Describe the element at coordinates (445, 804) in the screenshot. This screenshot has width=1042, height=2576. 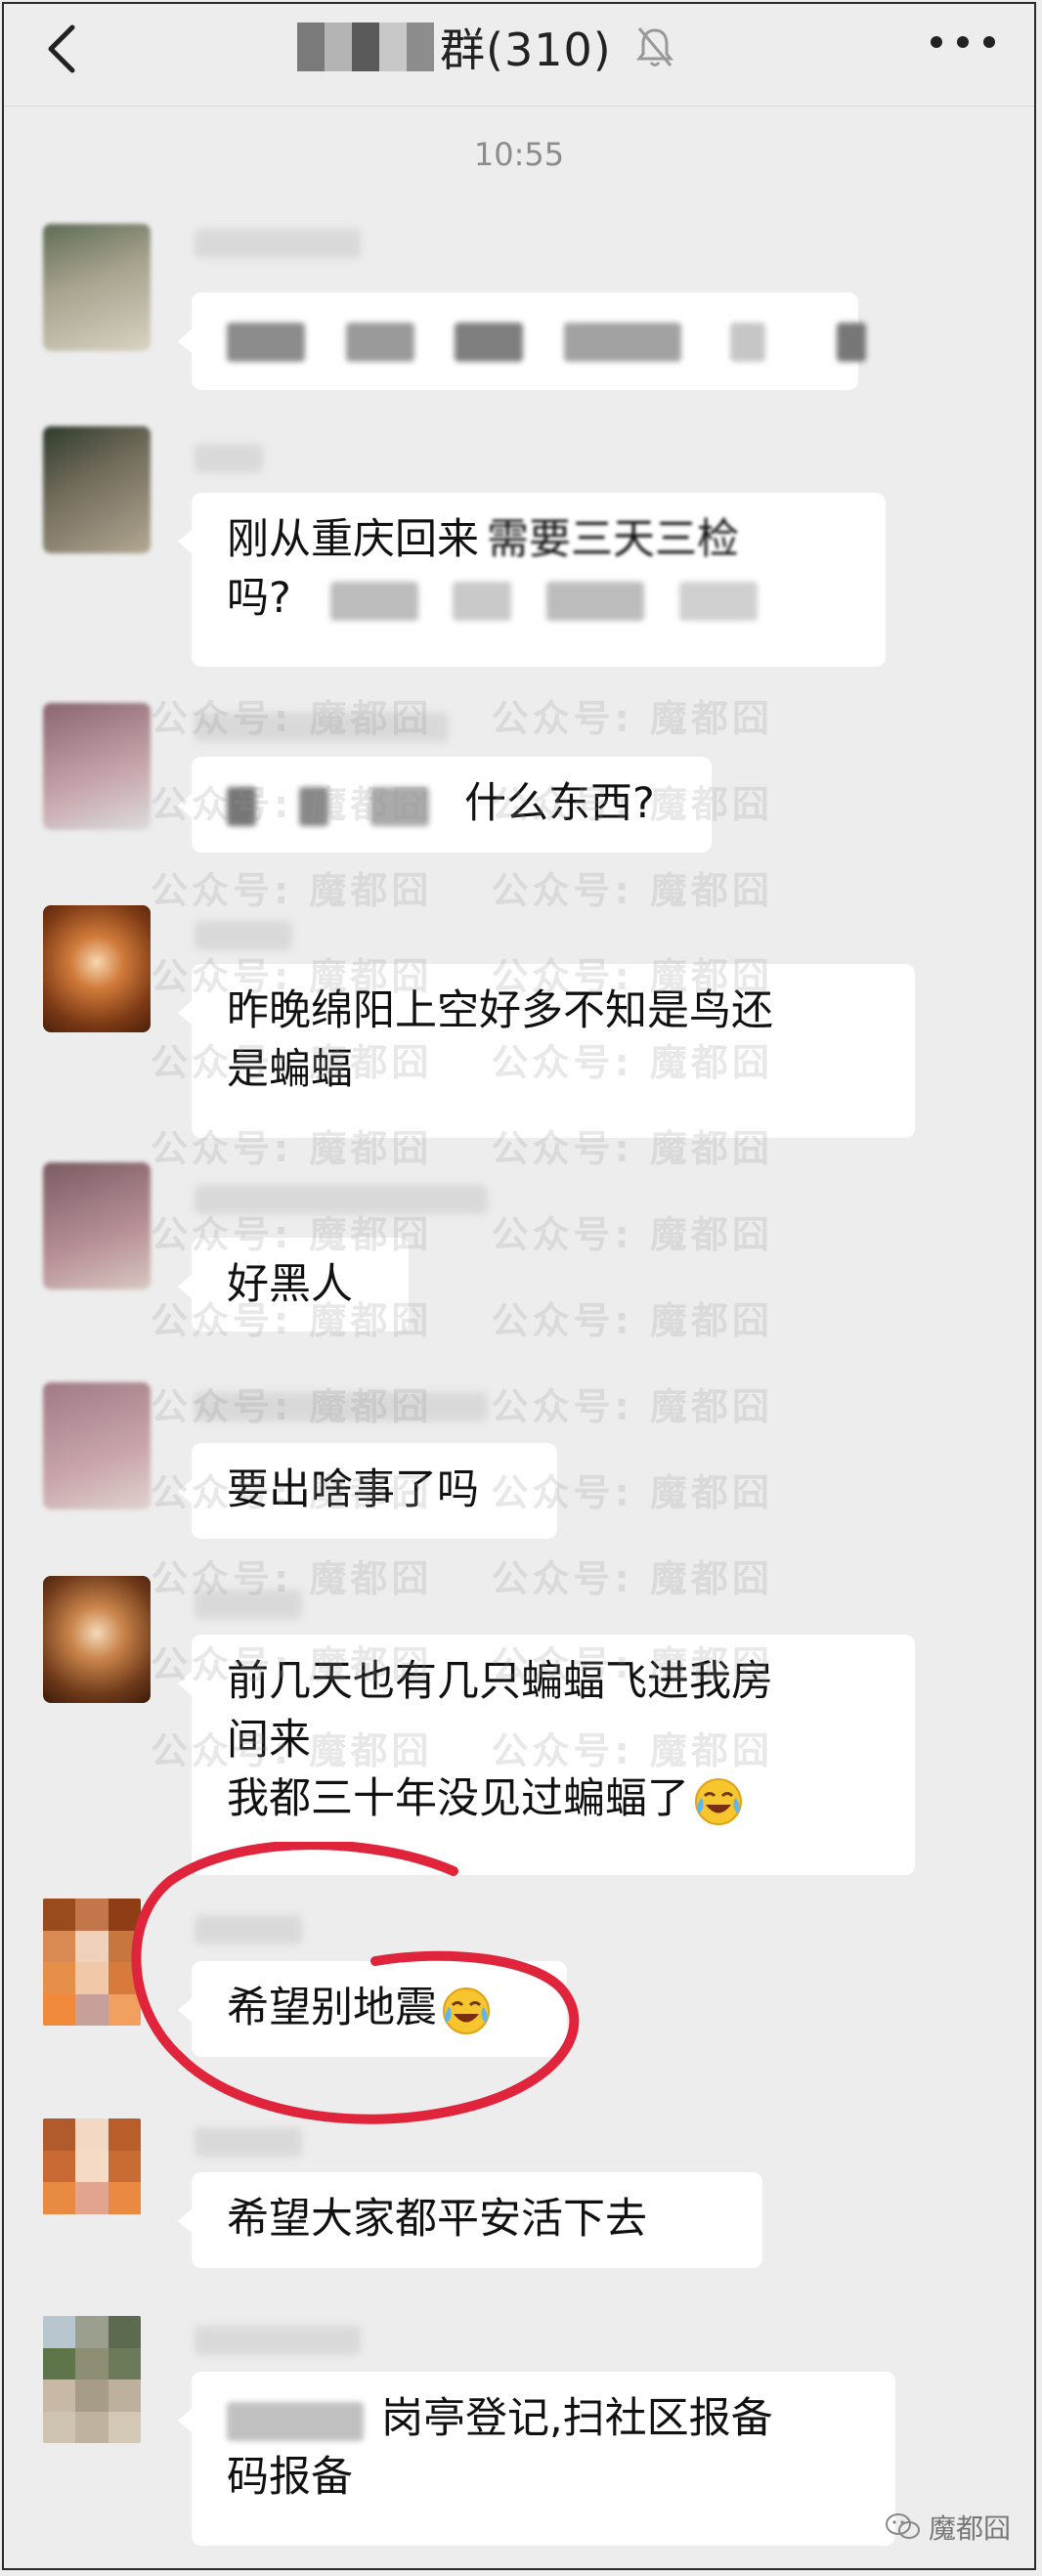
I see `message-bubble: 什么东西?` at that location.